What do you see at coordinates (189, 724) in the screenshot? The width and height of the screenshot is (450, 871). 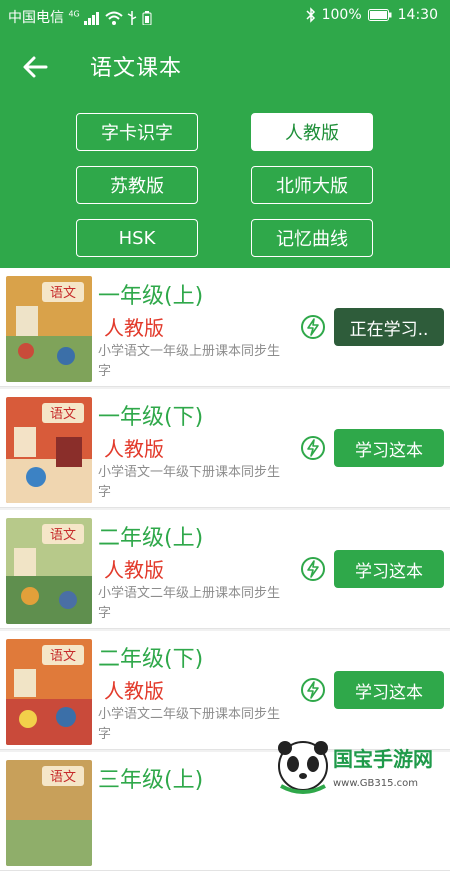 I see `book-description: 小学语文二年级下册课本同步生字` at bounding box center [189, 724].